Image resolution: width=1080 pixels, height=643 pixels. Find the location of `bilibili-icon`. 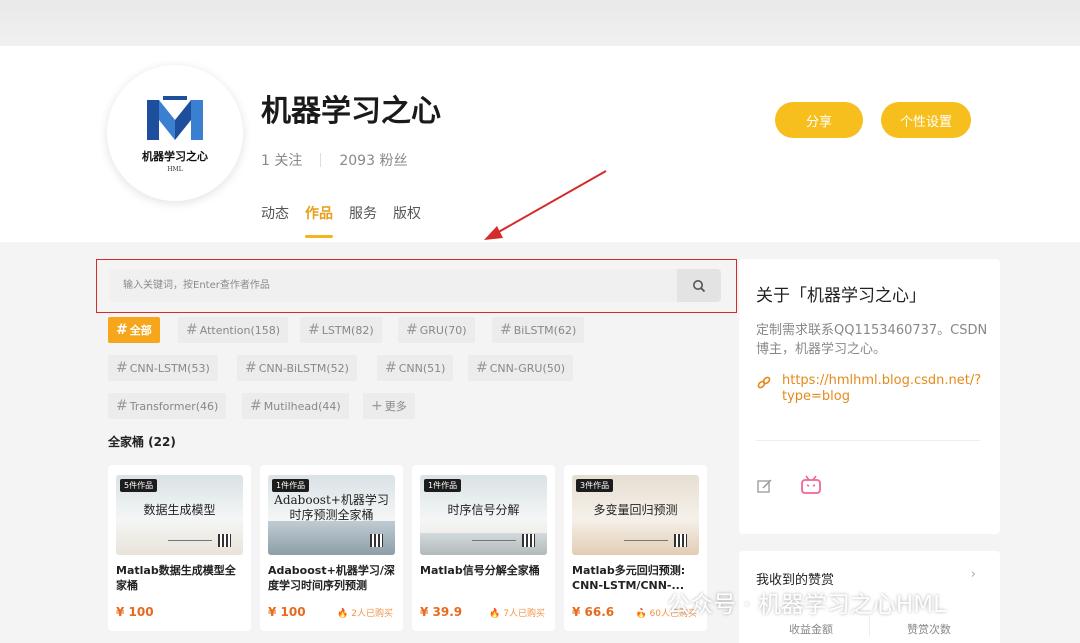

bilibili-icon is located at coordinates (811, 484).